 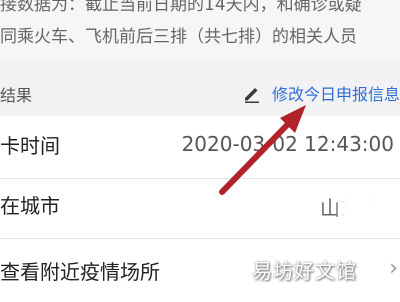 What do you see at coordinates (393, 268) in the screenshot?
I see `chevron-right-icon: ›` at bounding box center [393, 268].